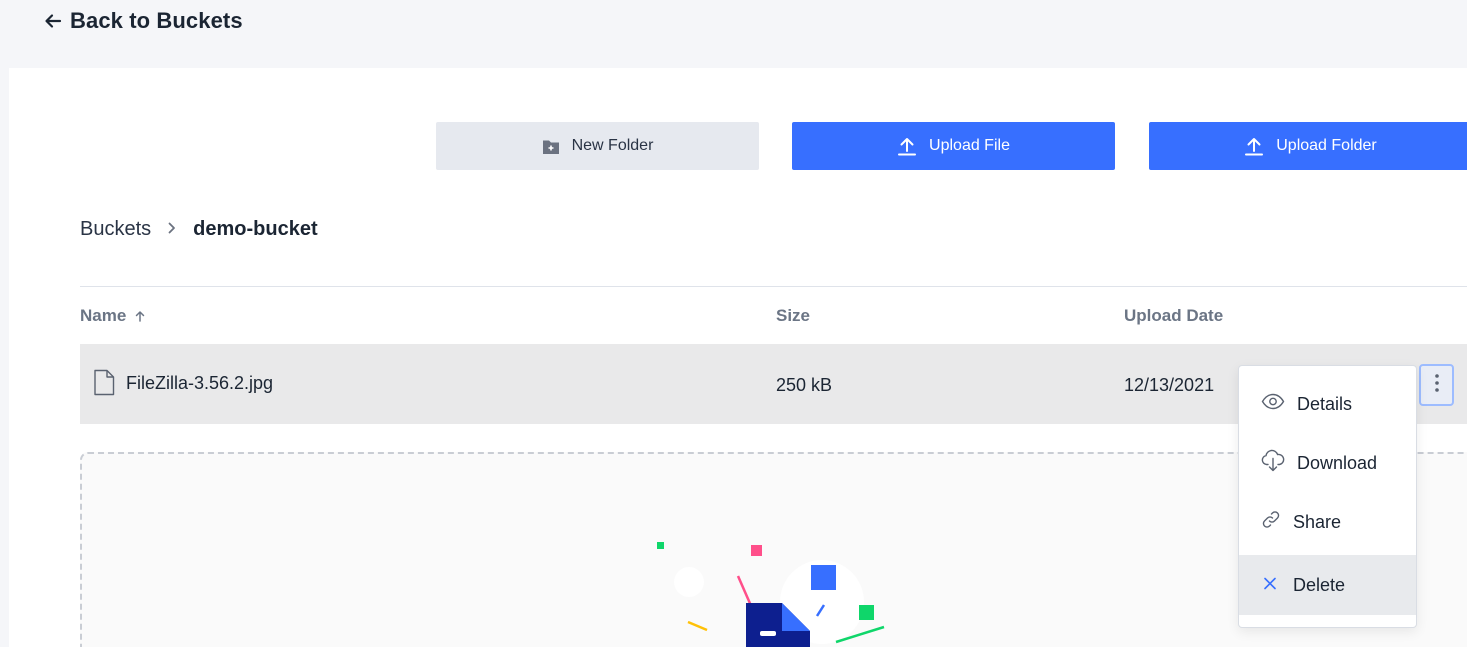 This screenshot has height=647, width=1467. What do you see at coordinates (1317, 521) in the screenshot?
I see `menu-item-label: Share` at bounding box center [1317, 521].